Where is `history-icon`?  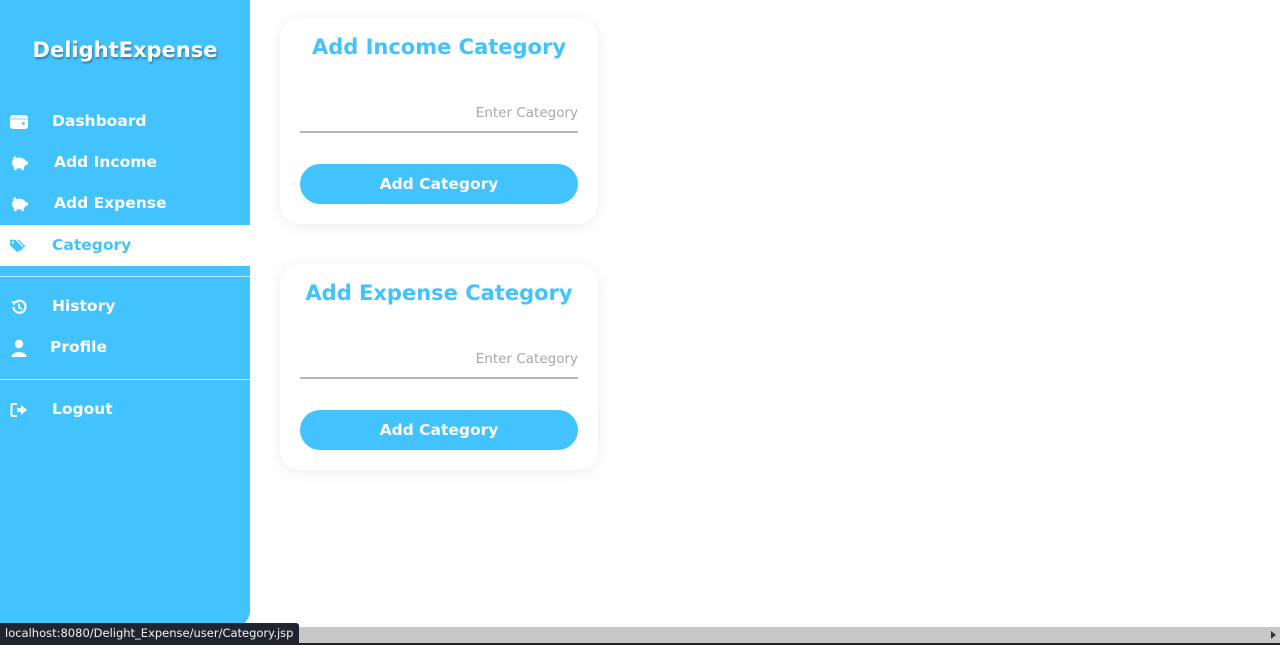
history-icon is located at coordinates (19, 306).